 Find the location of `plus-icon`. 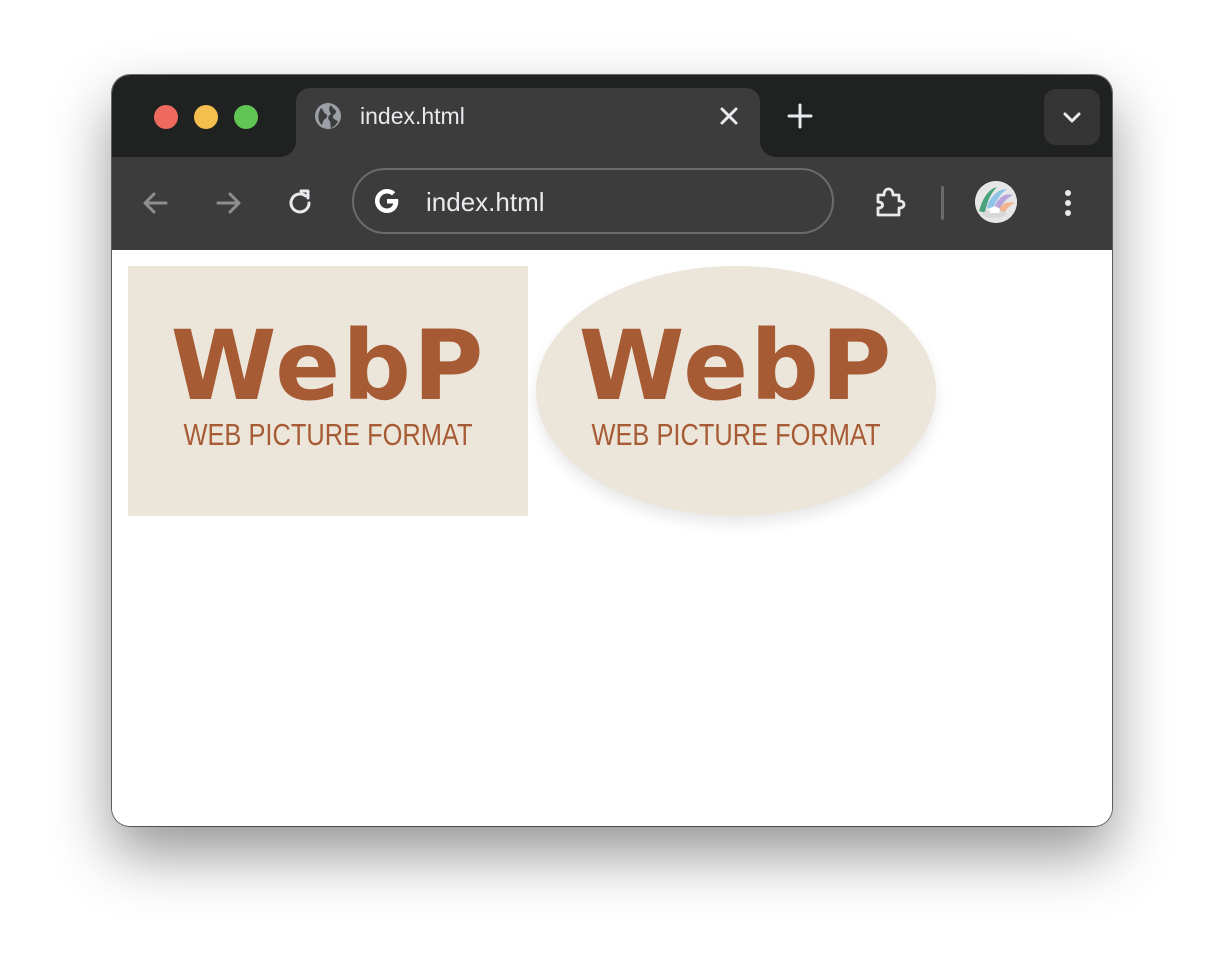

plus-icon is located at coordinates (800, 116).